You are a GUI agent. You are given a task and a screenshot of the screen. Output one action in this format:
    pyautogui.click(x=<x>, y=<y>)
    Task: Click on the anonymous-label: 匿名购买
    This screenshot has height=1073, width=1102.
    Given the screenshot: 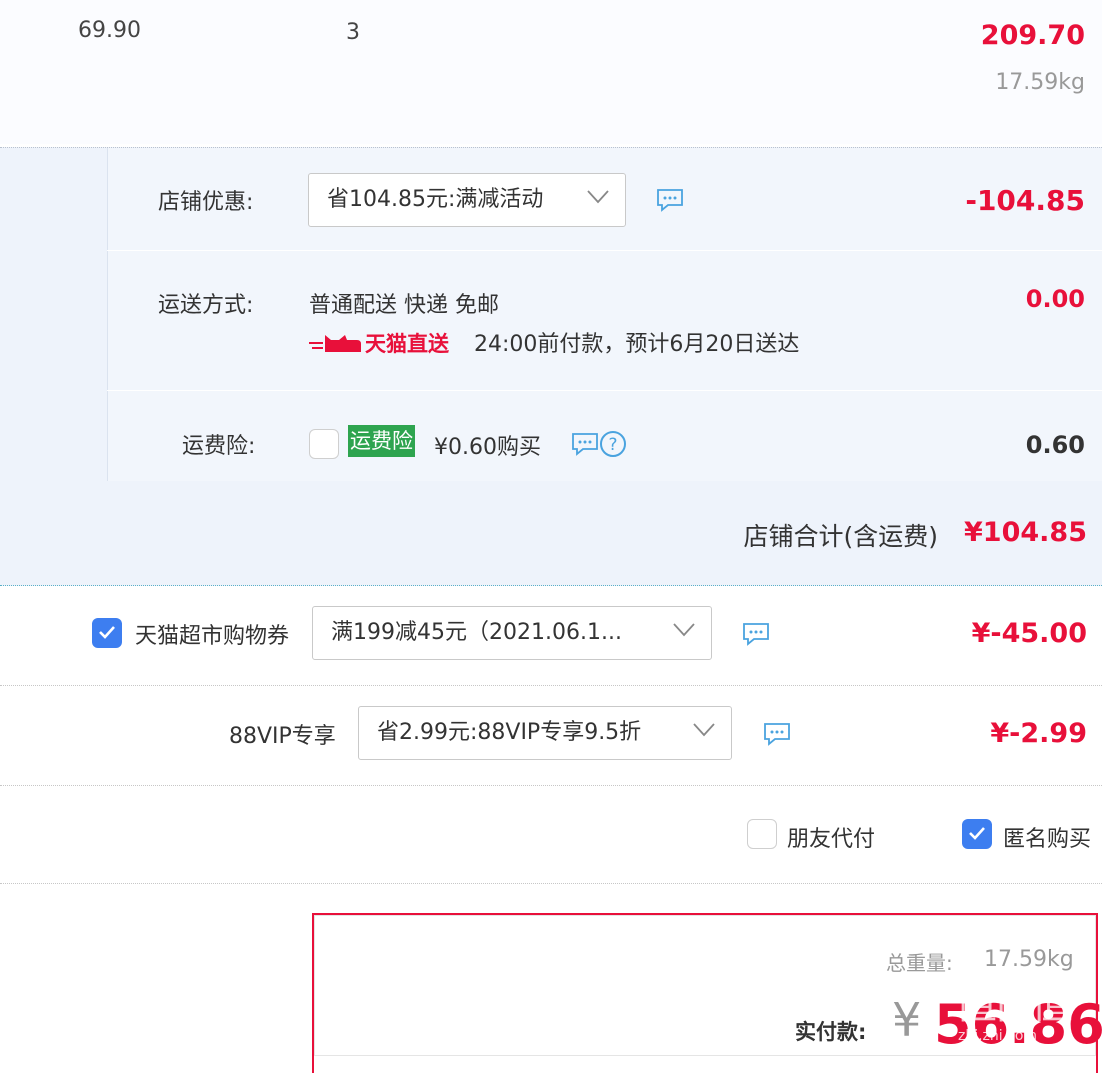 What is the action you would take?
    pyautogui.click(x=1047, y=839)
    